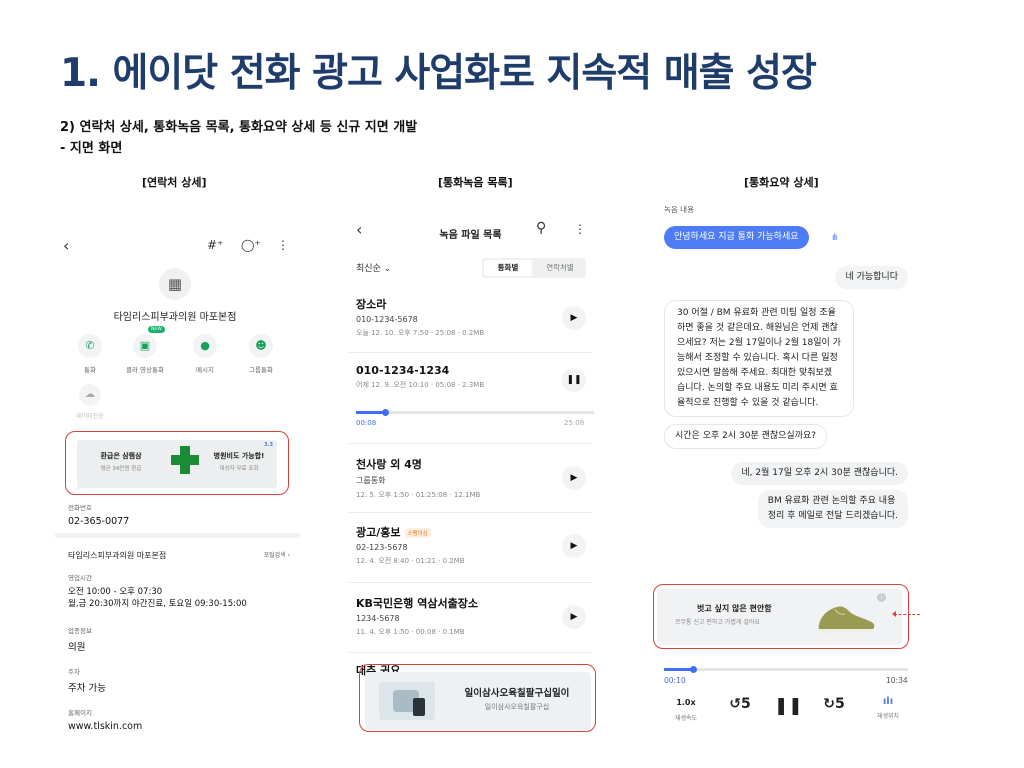 This screenshot has width=1024, height=768. I want to click on speed-icon: 1.0x, so click(686, 702).